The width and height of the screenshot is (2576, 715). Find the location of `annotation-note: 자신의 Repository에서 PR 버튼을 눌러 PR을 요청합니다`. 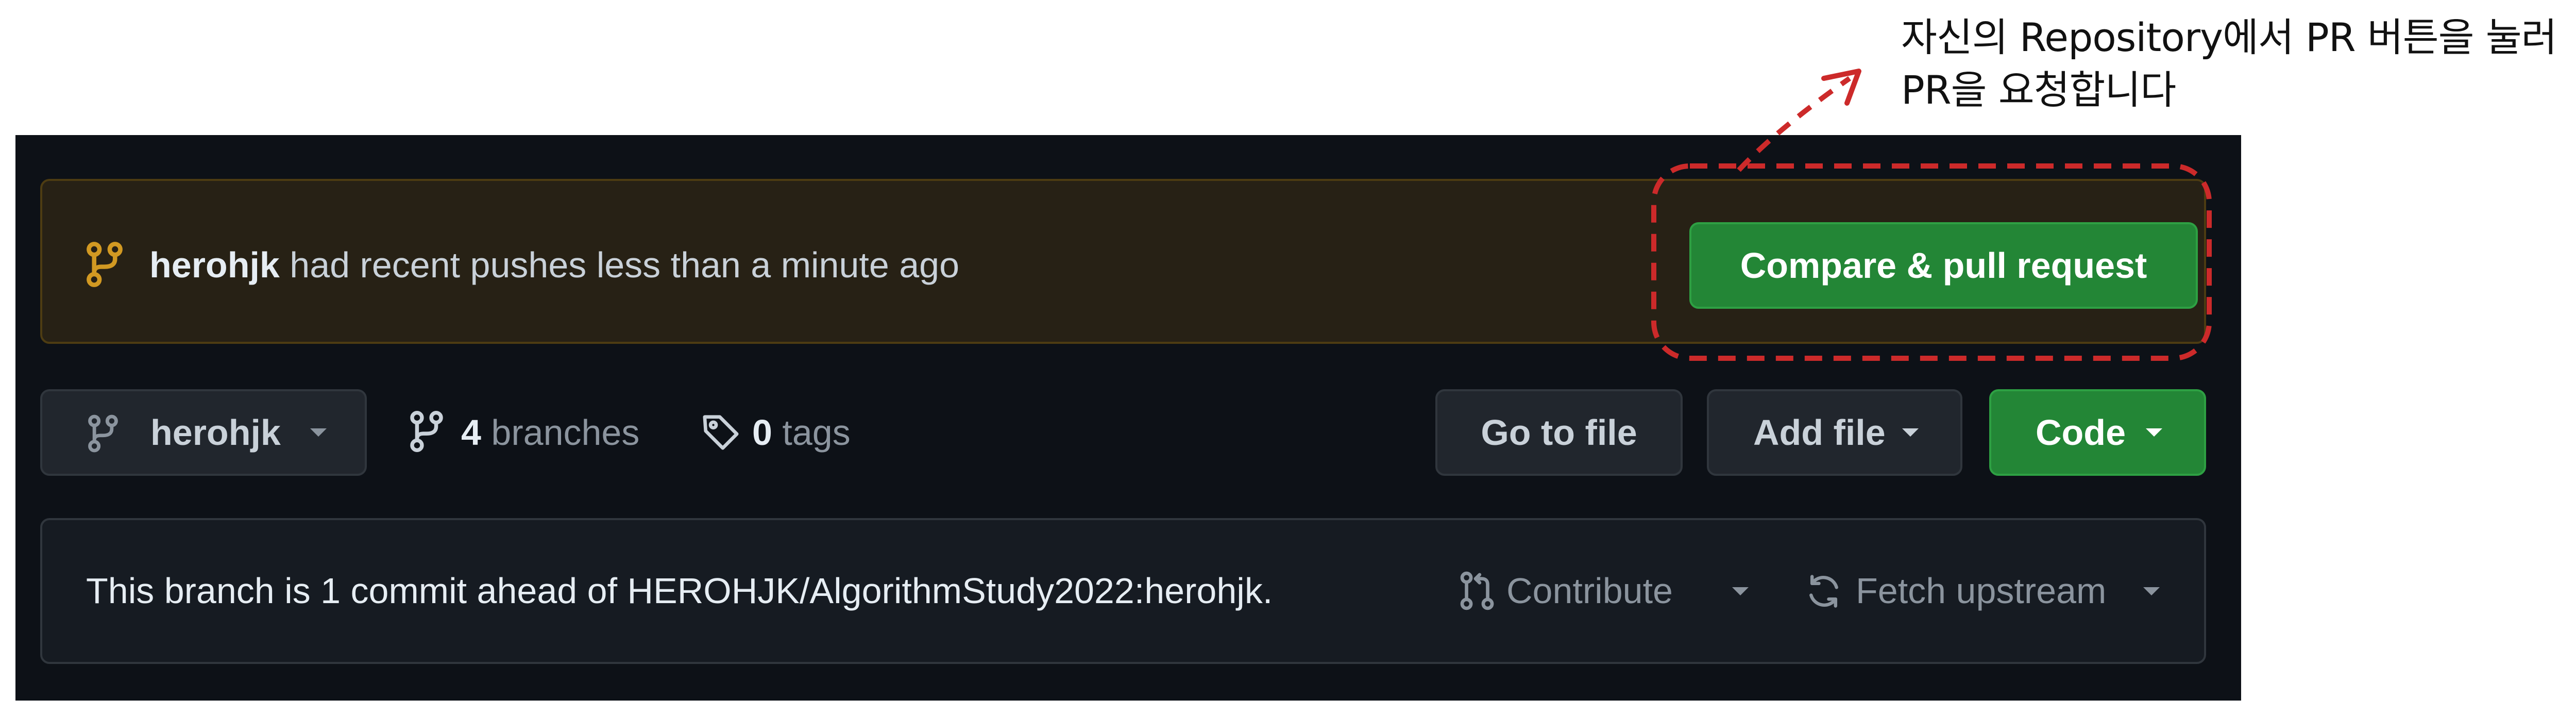

annotation-note: 자신의 Repository에서 PR 버튼을 눌러 PR을 요청합니다 is located at coordinates (2229, 64).